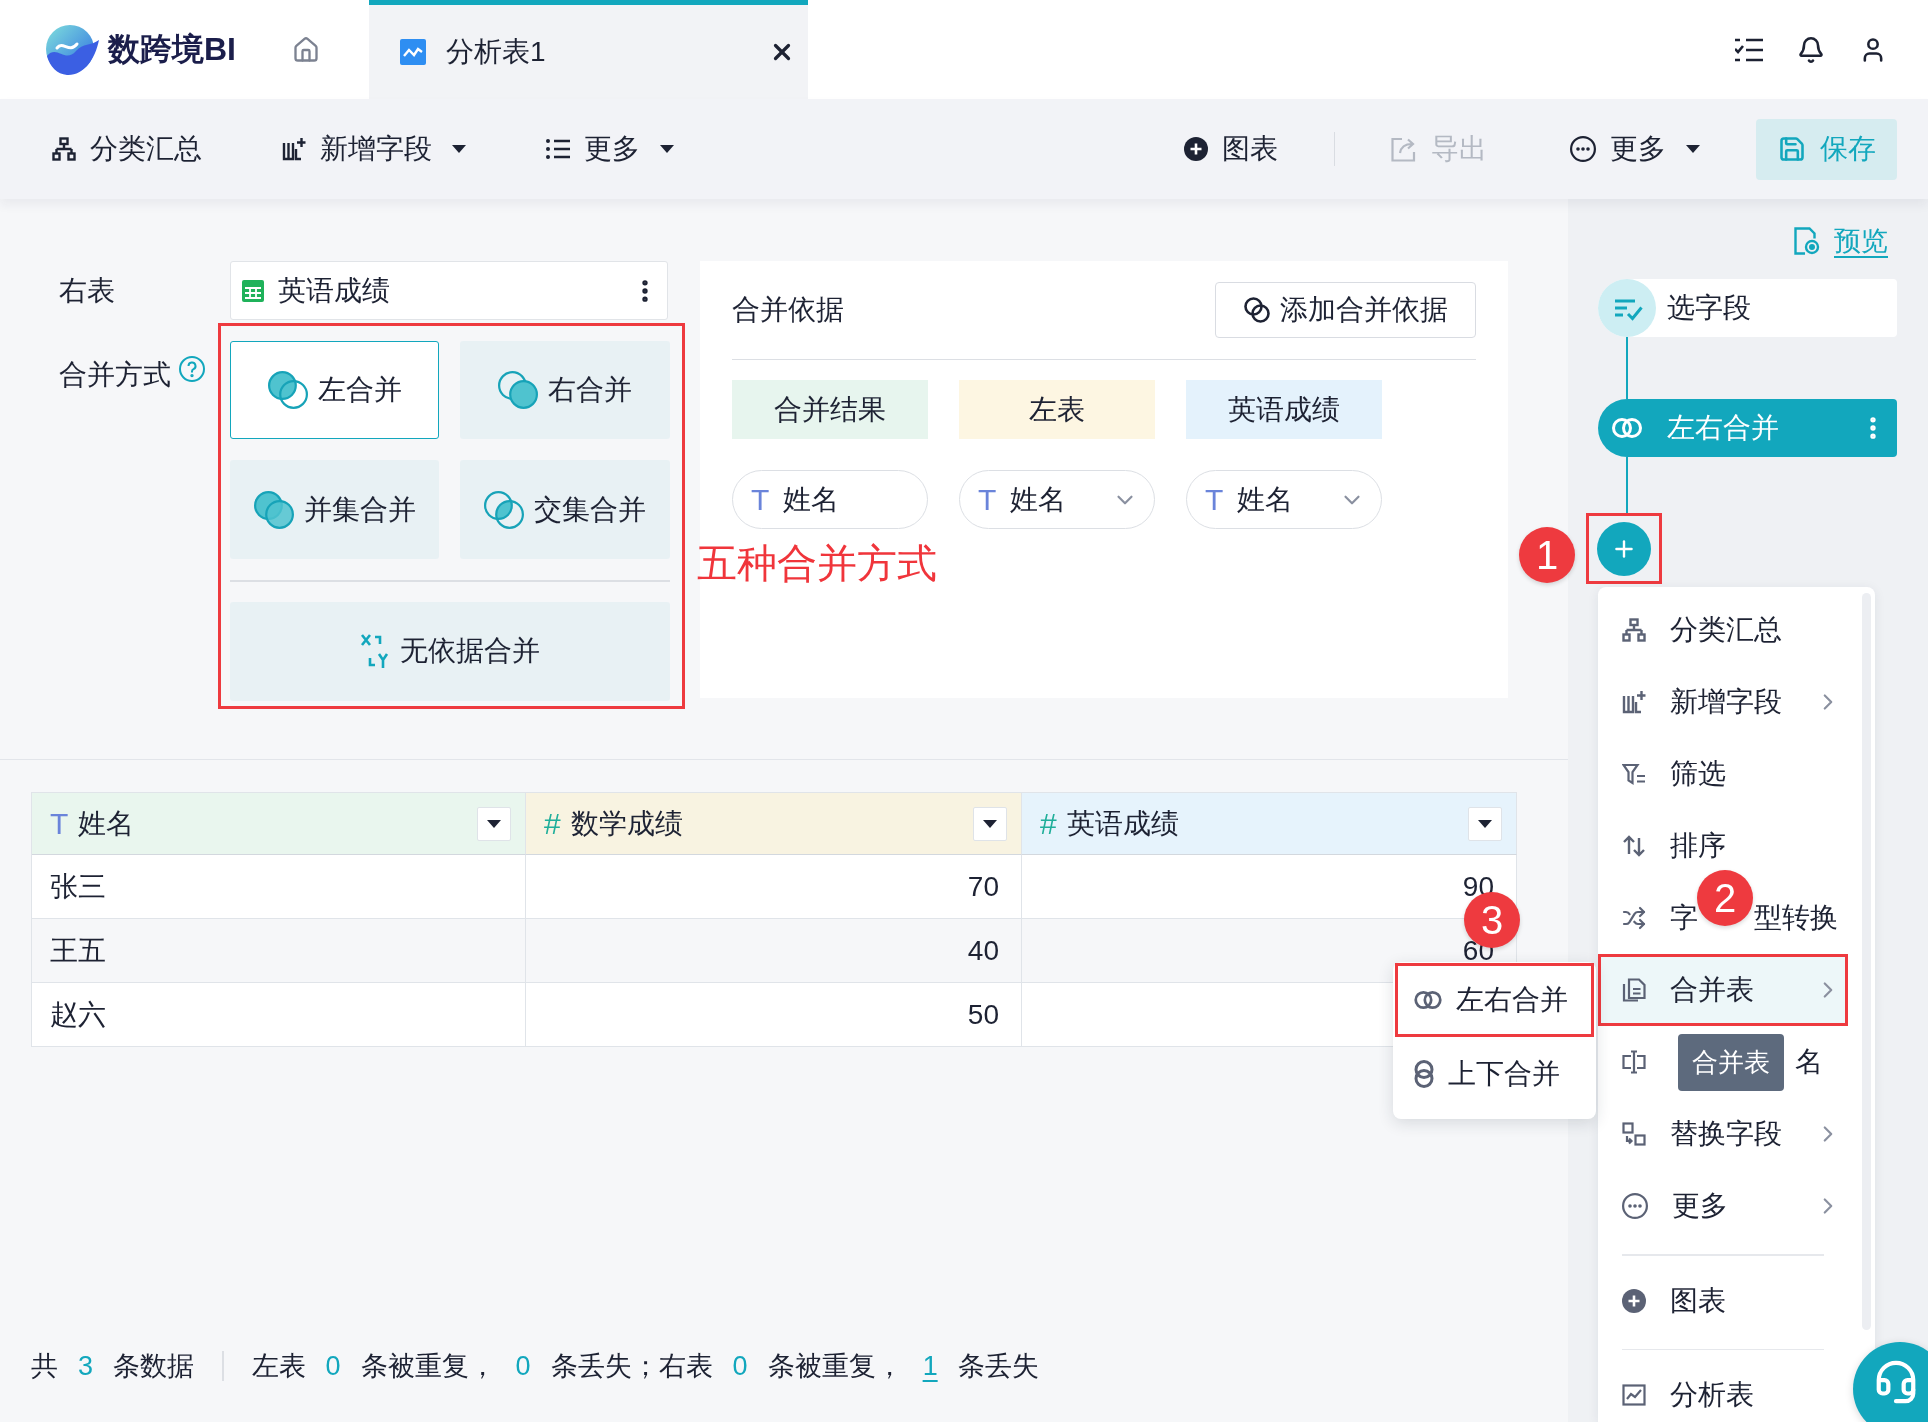  Describe the element at coordinates (87, 290) in the screenshot. I see `field-label: 右表` at that location.